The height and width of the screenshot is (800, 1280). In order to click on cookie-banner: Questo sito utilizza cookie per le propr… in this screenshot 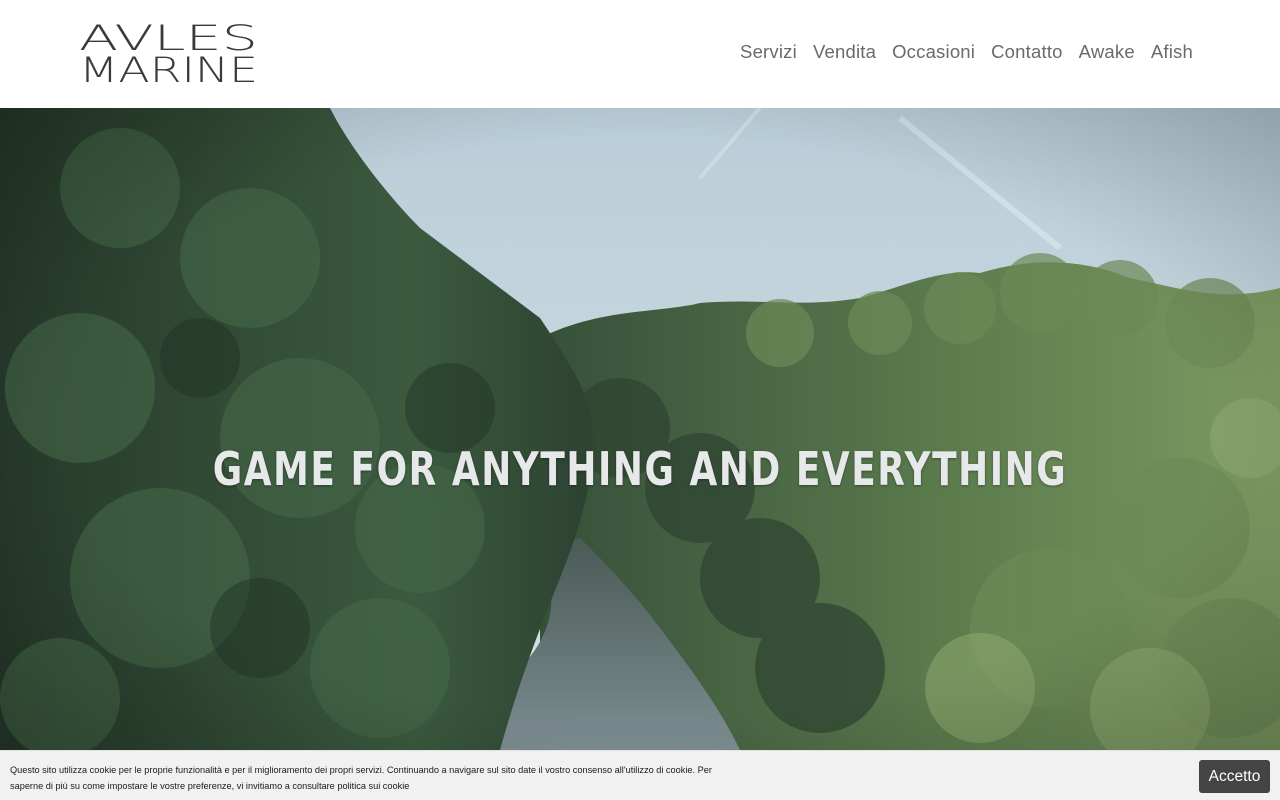, I will do `click(640, 775)`.